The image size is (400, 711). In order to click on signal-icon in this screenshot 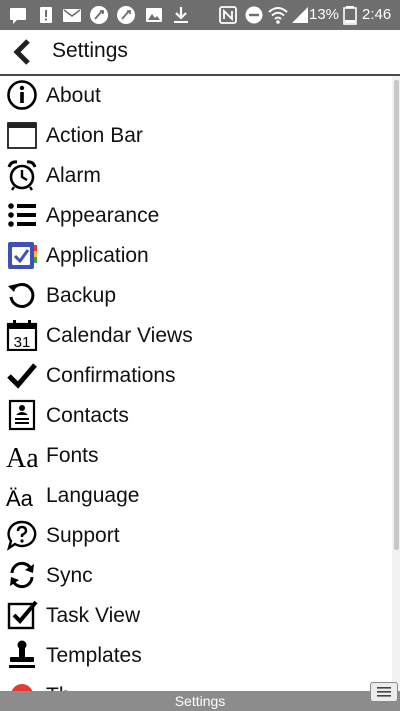, I will do `click(300, 15)`.